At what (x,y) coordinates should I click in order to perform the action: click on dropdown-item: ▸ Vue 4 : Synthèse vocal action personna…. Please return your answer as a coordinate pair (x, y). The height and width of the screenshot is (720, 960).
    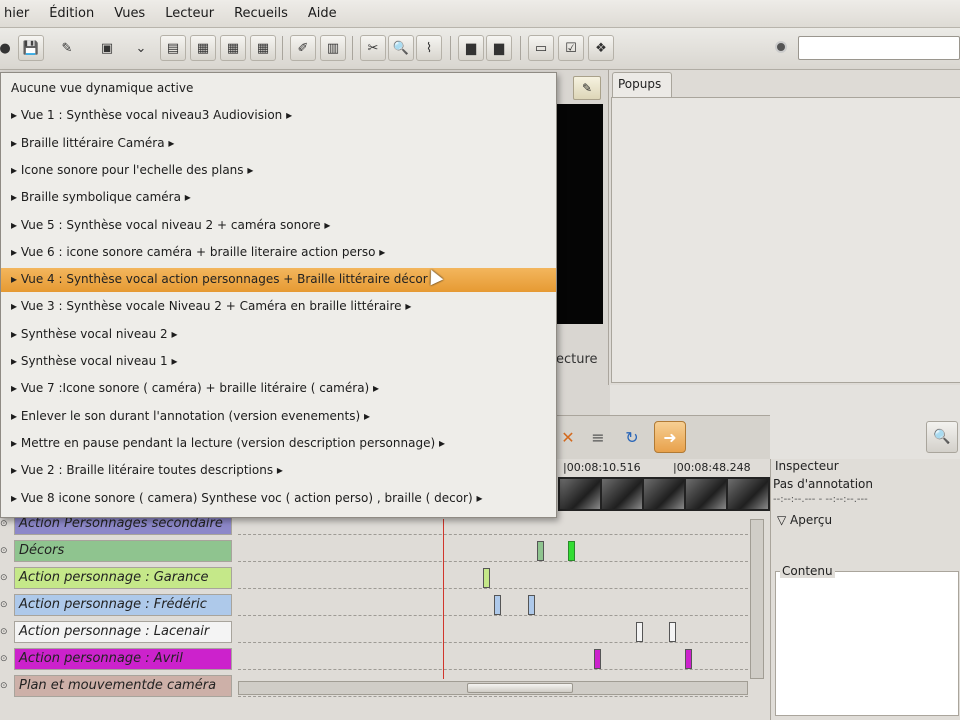
    Looking at the image, I should click on (278, 280).